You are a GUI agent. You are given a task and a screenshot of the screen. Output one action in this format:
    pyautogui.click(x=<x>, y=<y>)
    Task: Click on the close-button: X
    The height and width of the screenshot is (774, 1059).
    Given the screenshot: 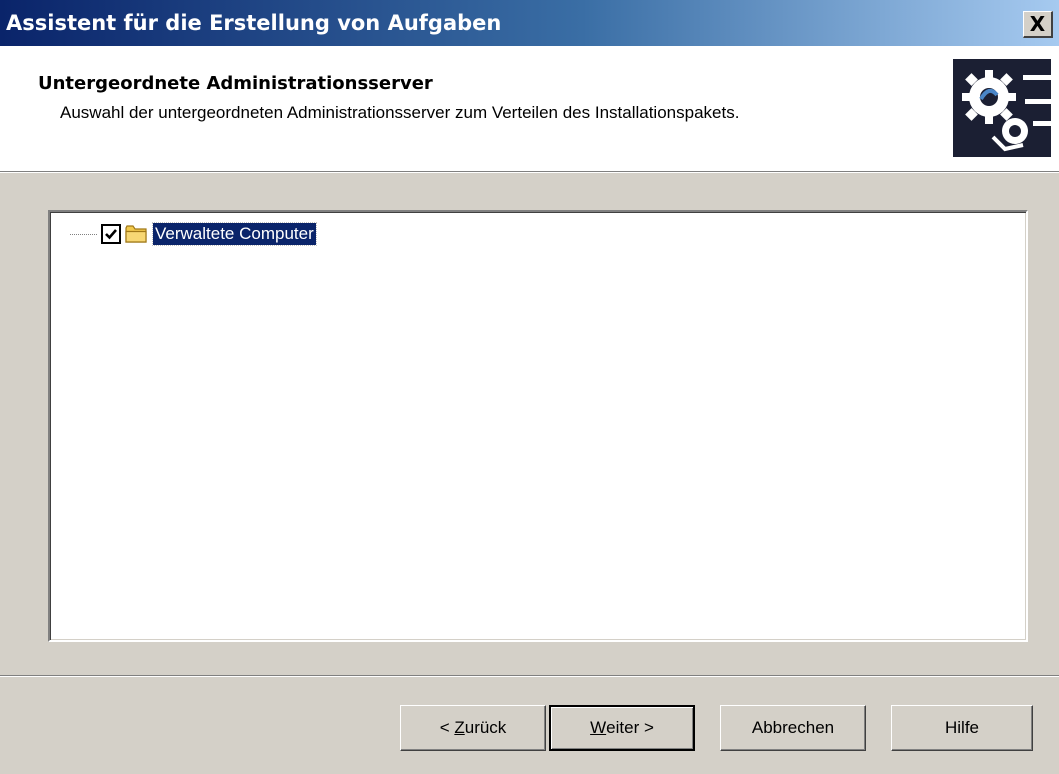 What is the action you would take?
    pyautogui.click(x=1038, y=24)
    